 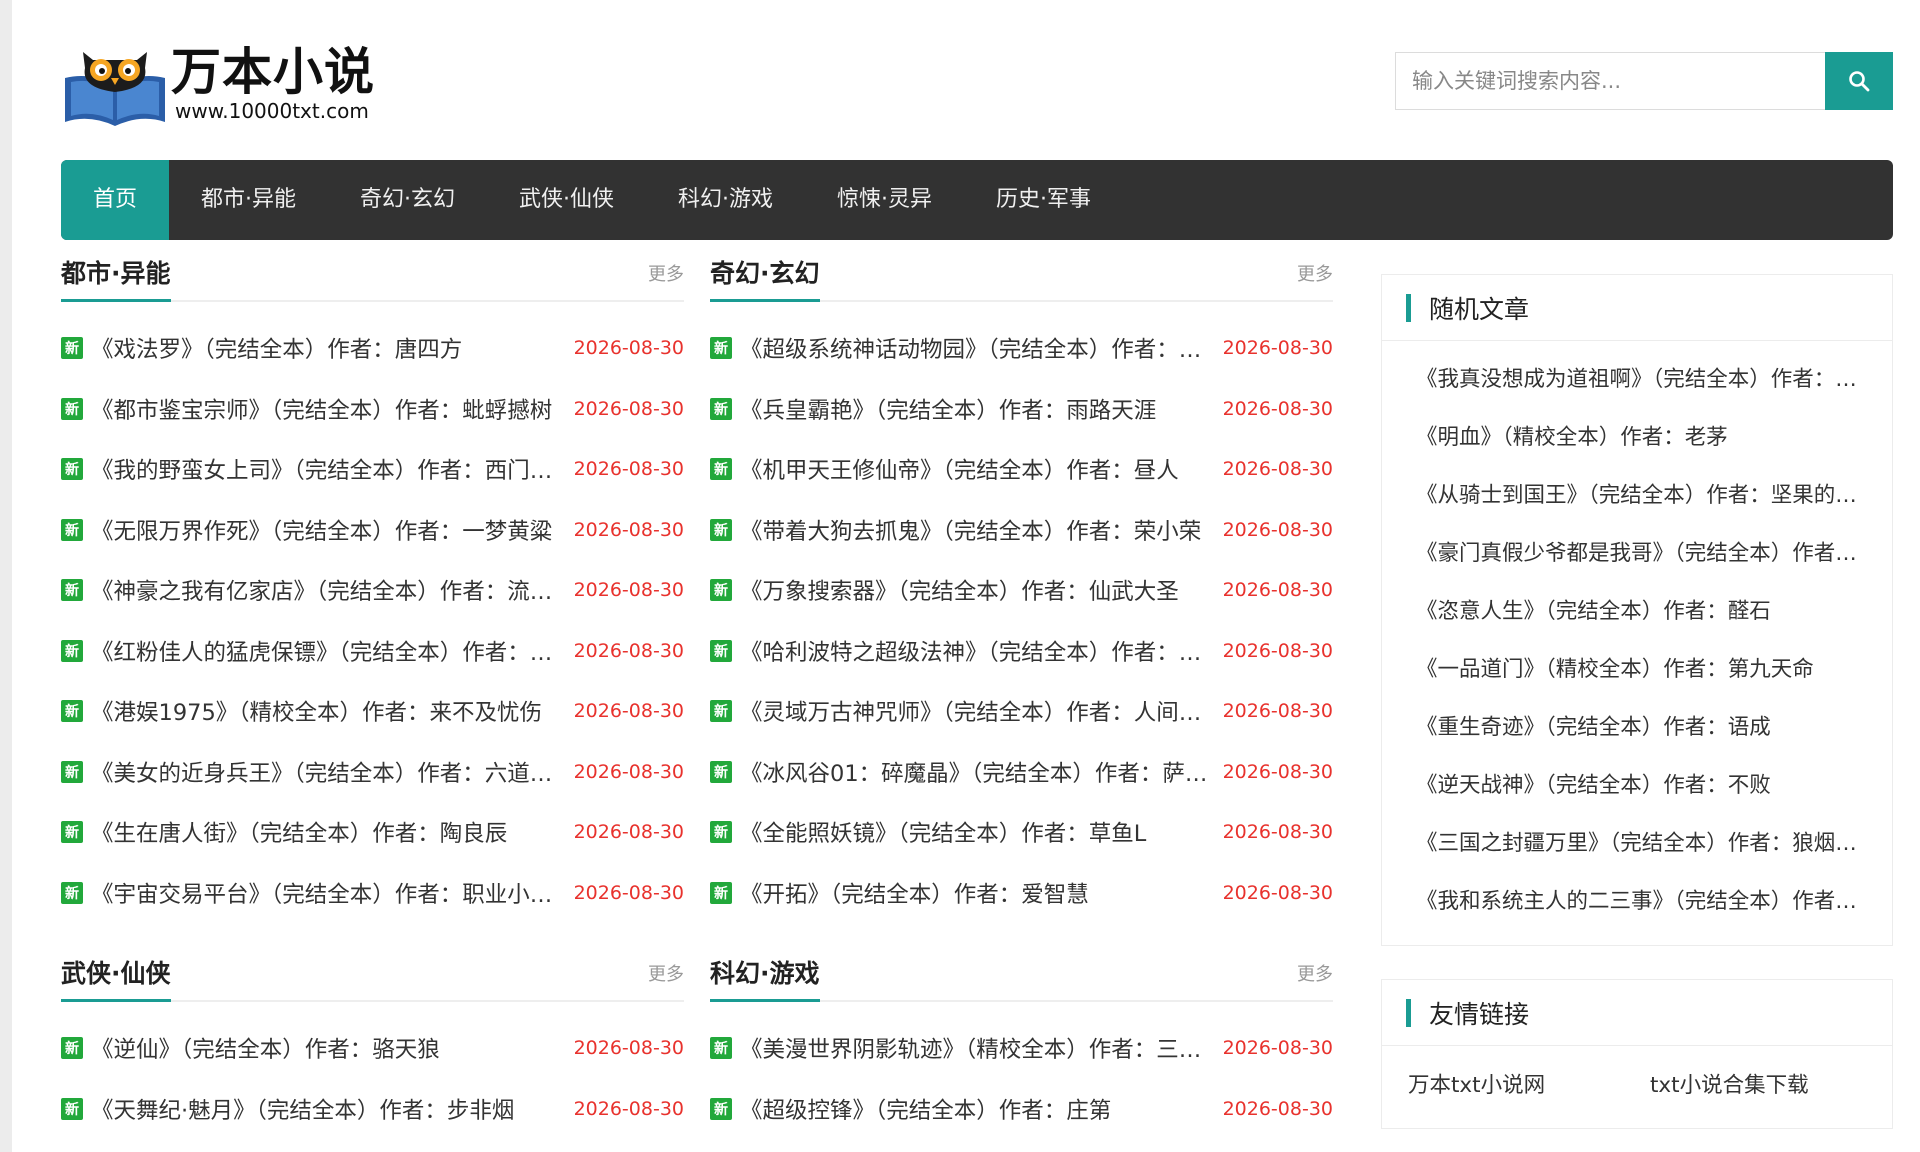 I want to click on list-item: 新《机甲天王修仙帝》（完结全本）作者：昼人 2026-08-30, so click(x=1021, y=469).